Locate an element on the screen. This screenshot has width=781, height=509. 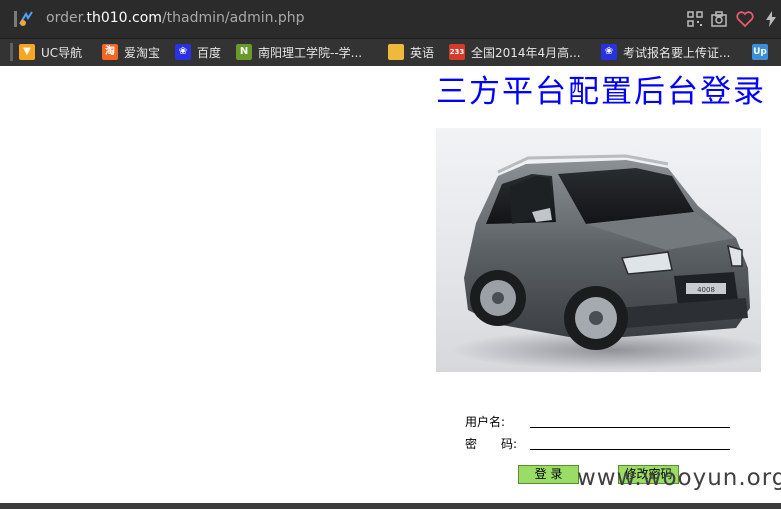
bookmark-baidu: ❀ 百度 is located at coordinates (198, 52).